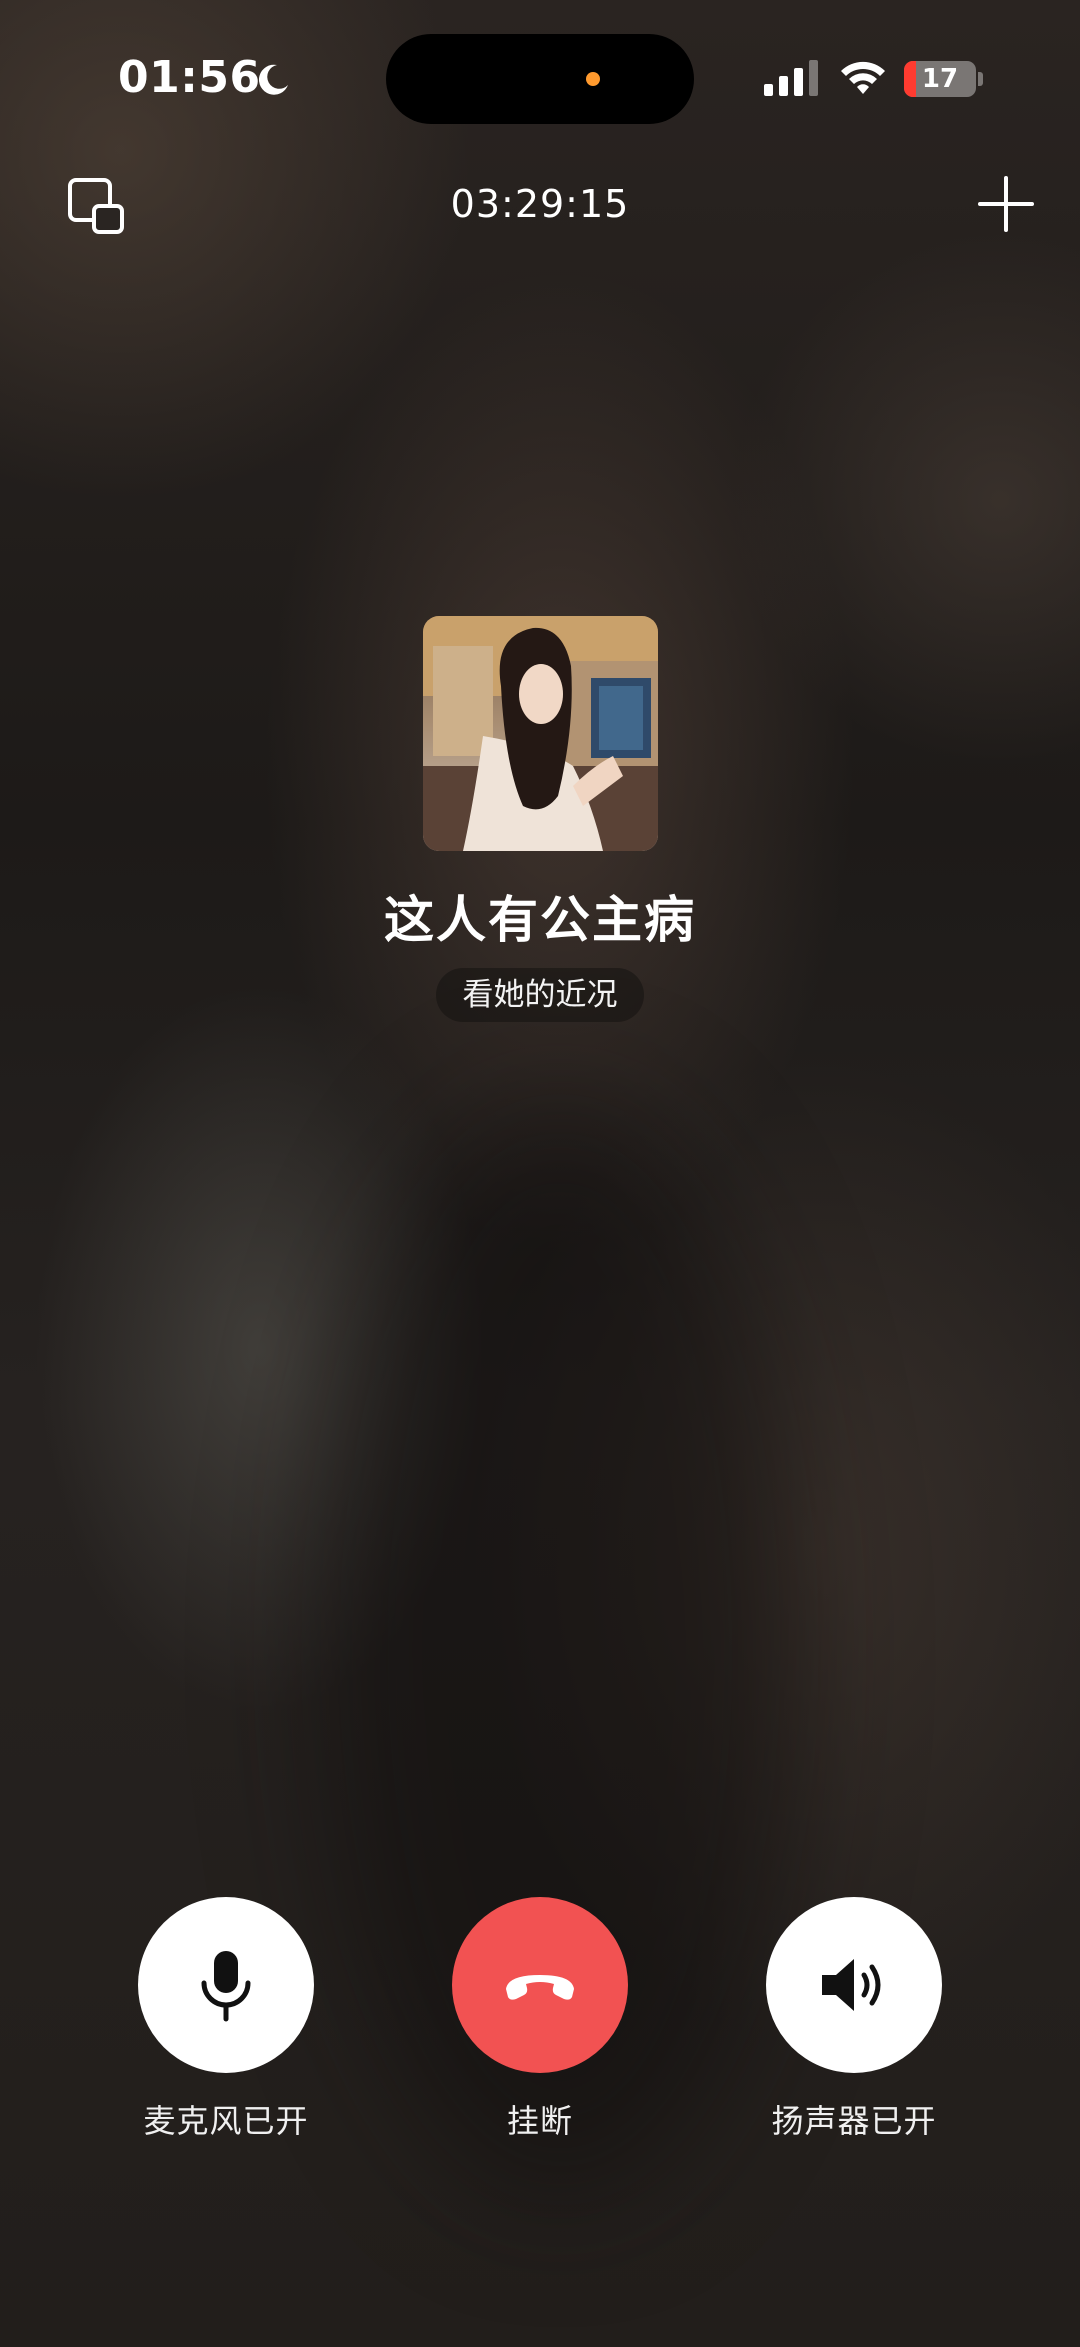  What do you see at coordinates (980, 79) in the screenshot?
I see `battery-cap` at bounding box center [980, 79].